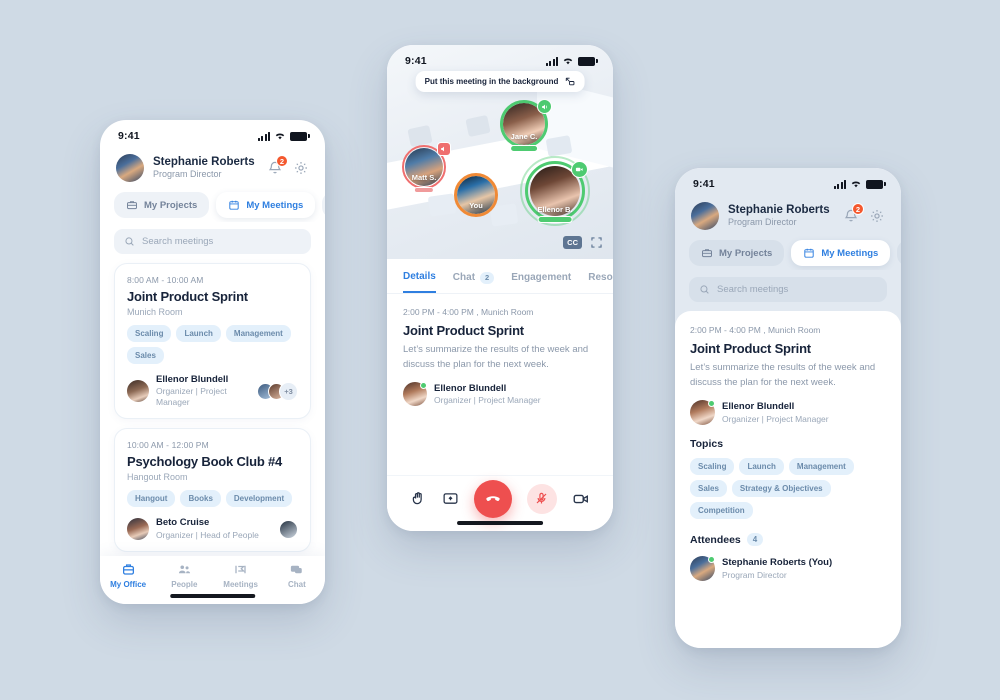 The width and height of the screenshot is (1000, 700). What do you see at coordinates (500, 81) in the screenshot?
I see `background-mode-tooltip: Put this meeting in the background` at bounding box center [500, 81].